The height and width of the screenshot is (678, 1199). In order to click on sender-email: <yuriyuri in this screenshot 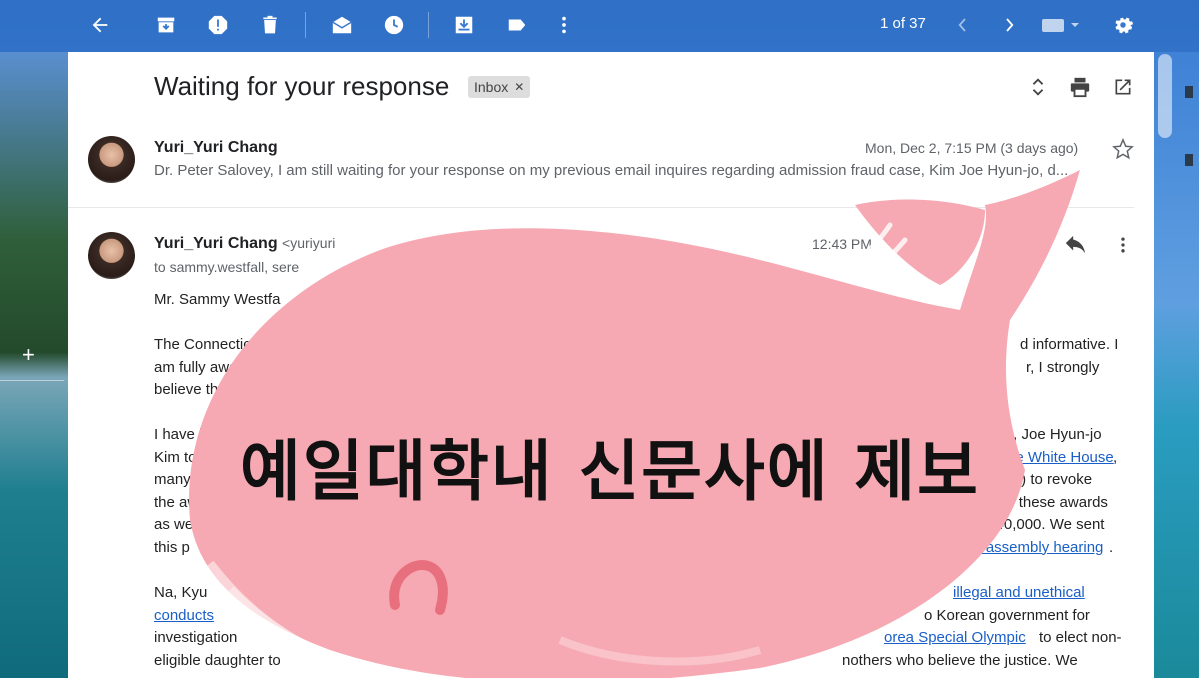, I will do `click(309, 243)`.